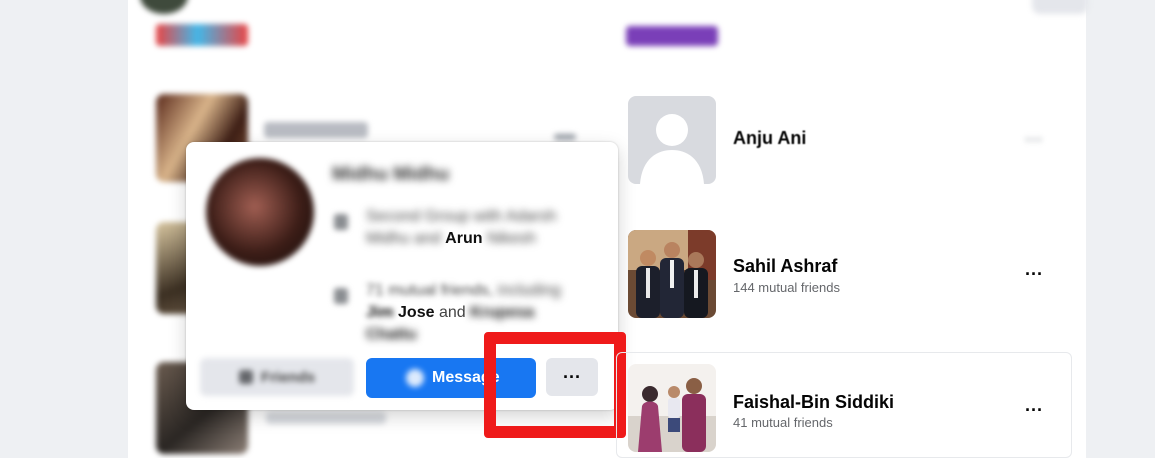  I want to click on friends-button: Friends, so click(277, 377).